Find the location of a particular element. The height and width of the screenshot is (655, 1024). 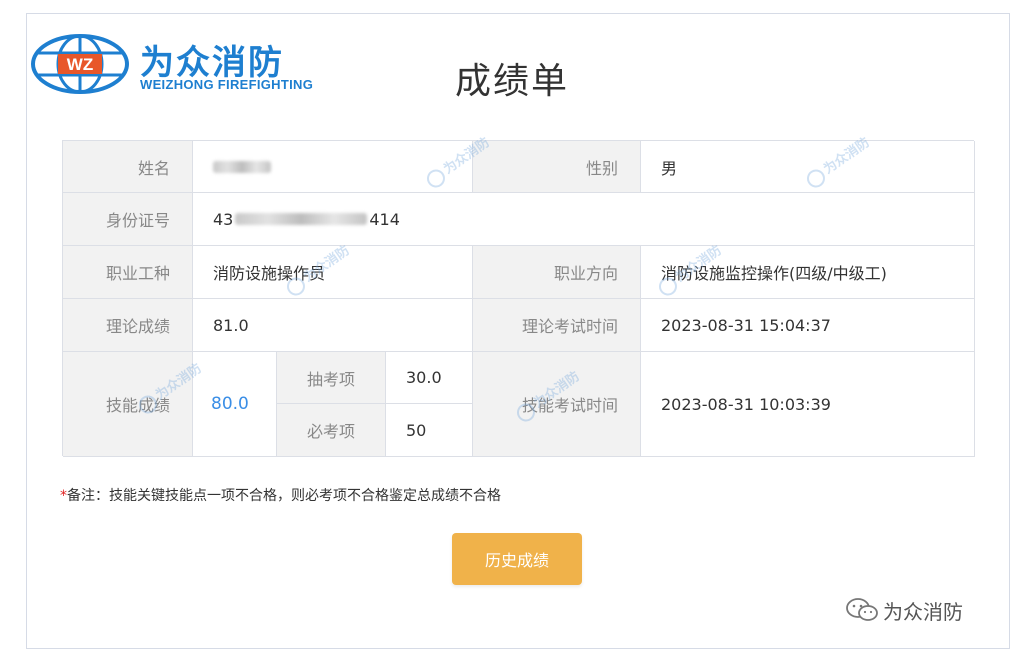

skill-time-label: 技能考试时间 is located at coordinates (557, 404).